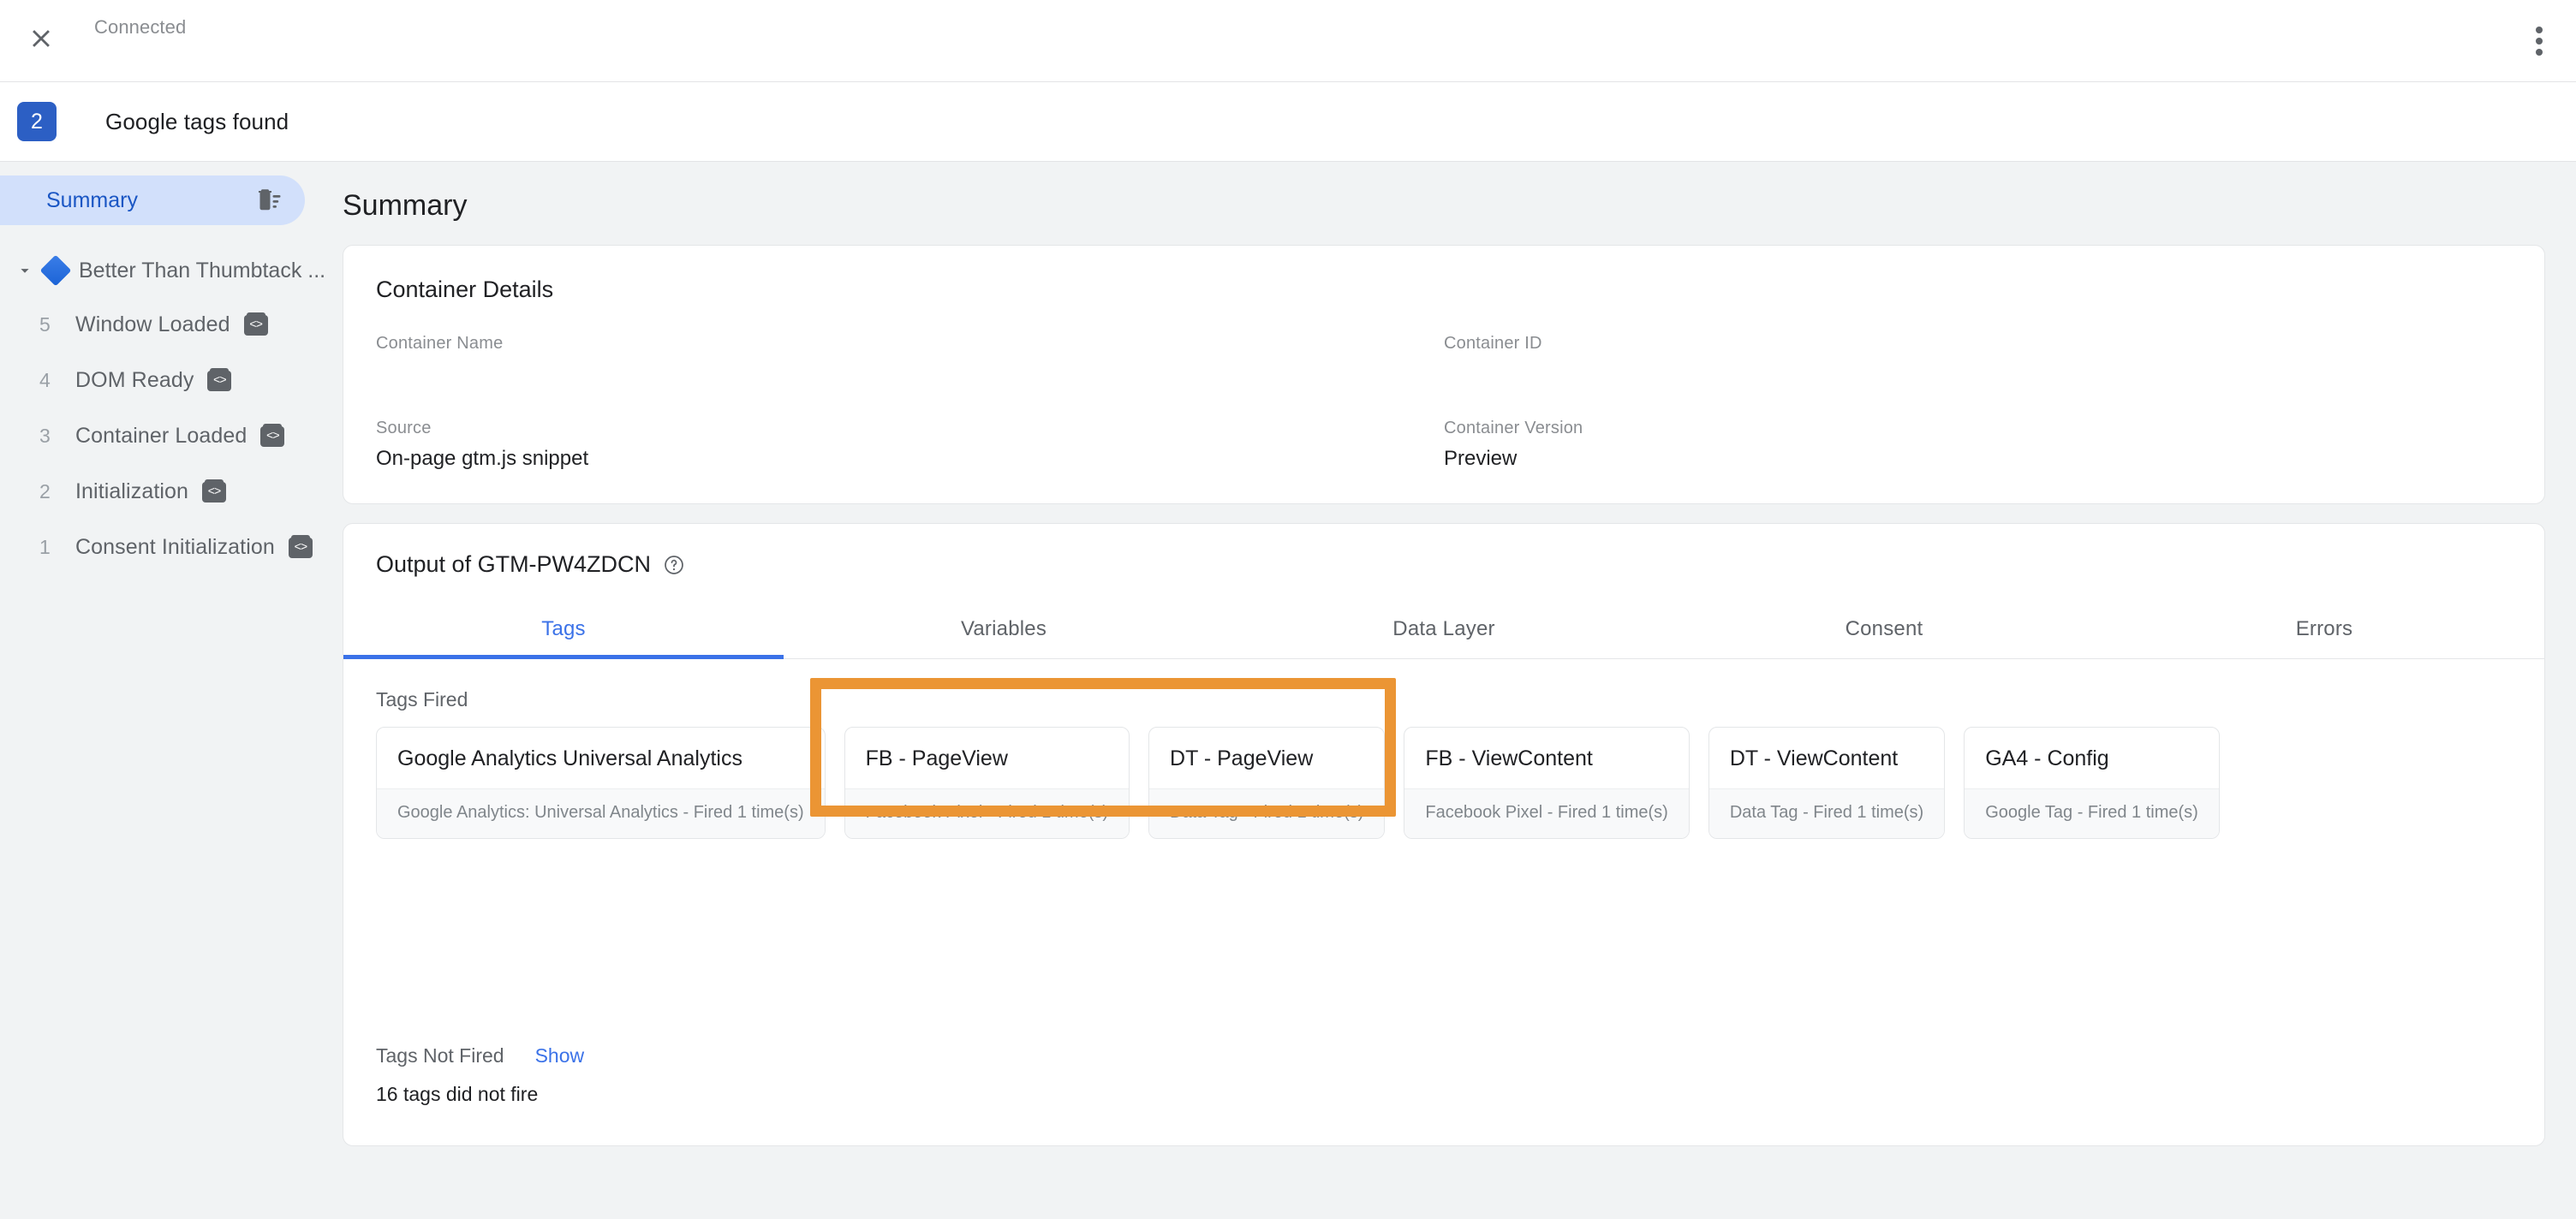 This screenshot has height=1219, width=2576. Describe the element at coordinates (45, 547) in the screenshot. I see `event-number: 1` at that location.